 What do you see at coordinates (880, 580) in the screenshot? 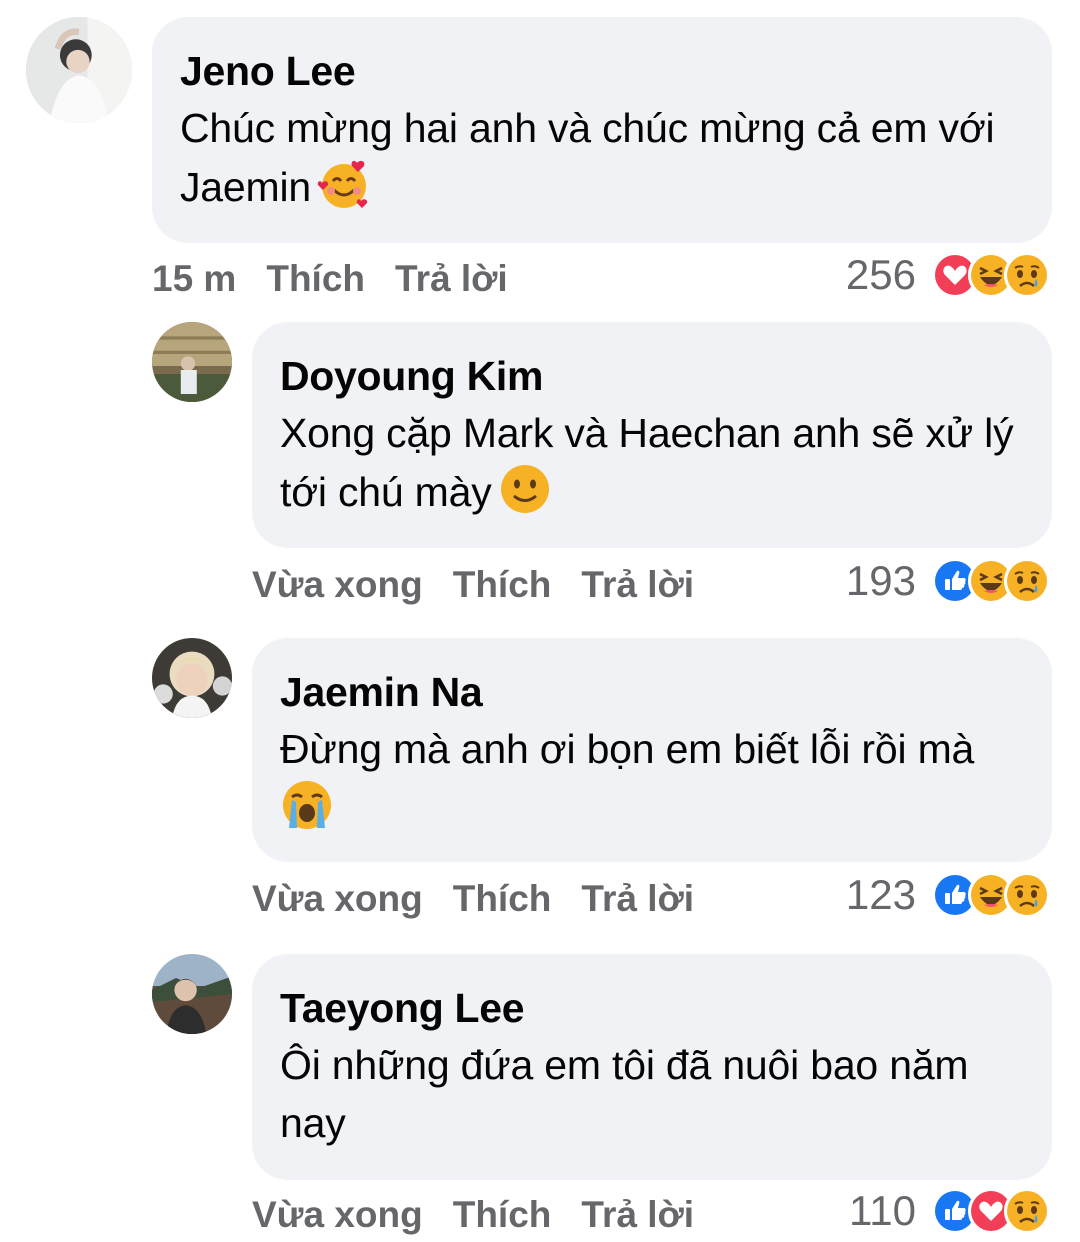
I see `reaction-count: 193` at bounding box center [880, 580].